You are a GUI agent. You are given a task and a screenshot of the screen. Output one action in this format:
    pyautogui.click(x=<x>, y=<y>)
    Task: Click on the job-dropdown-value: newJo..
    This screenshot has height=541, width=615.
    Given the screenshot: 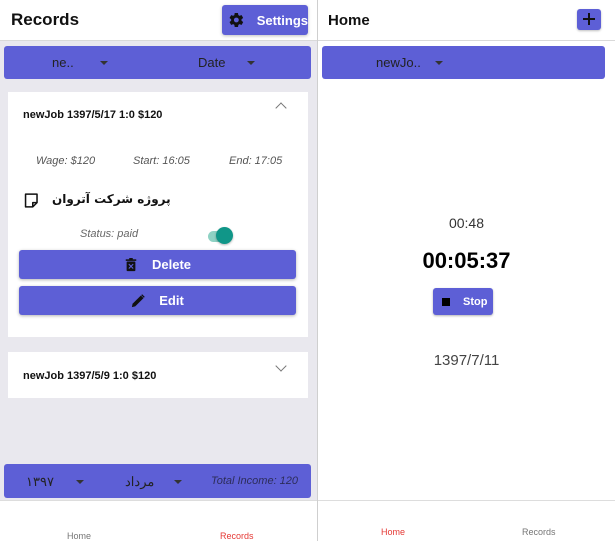 What is the action you would take?
    pyautogui.click(x=398, y=62)
    